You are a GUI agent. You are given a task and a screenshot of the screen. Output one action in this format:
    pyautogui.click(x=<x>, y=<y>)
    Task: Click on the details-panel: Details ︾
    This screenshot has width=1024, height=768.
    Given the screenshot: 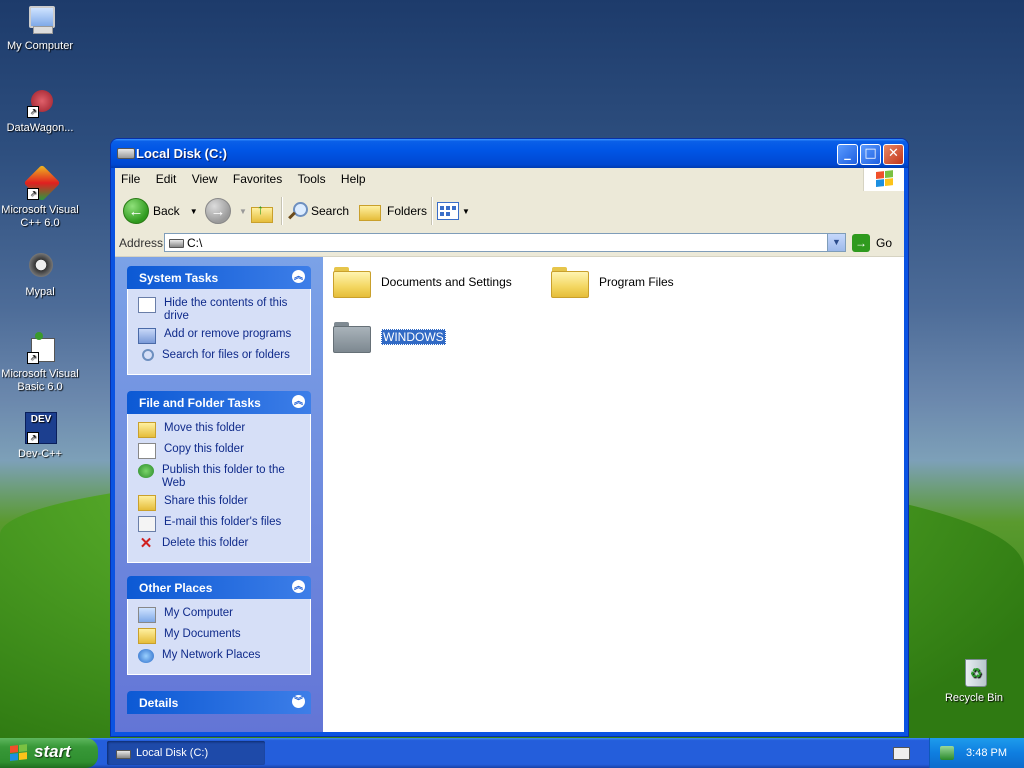 What is the action you would take?
    pyautogui.click(x=219, y=702)
    